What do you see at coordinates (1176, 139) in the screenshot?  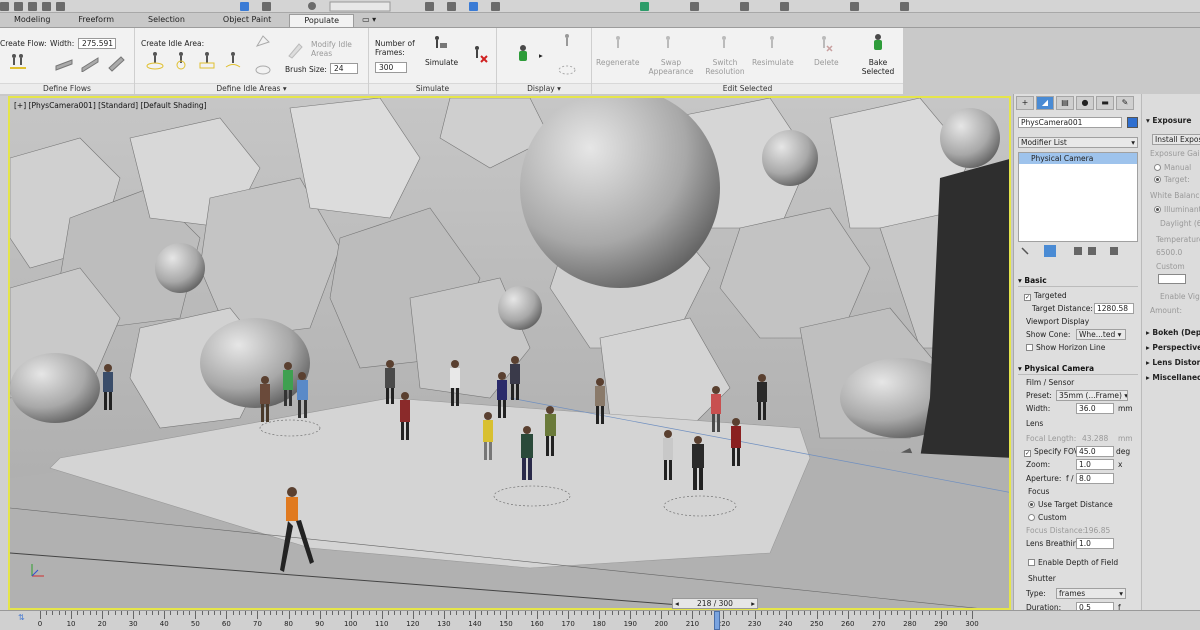 I see `install-exposure-button: Install Expos` at bounding box center [1176, 139].